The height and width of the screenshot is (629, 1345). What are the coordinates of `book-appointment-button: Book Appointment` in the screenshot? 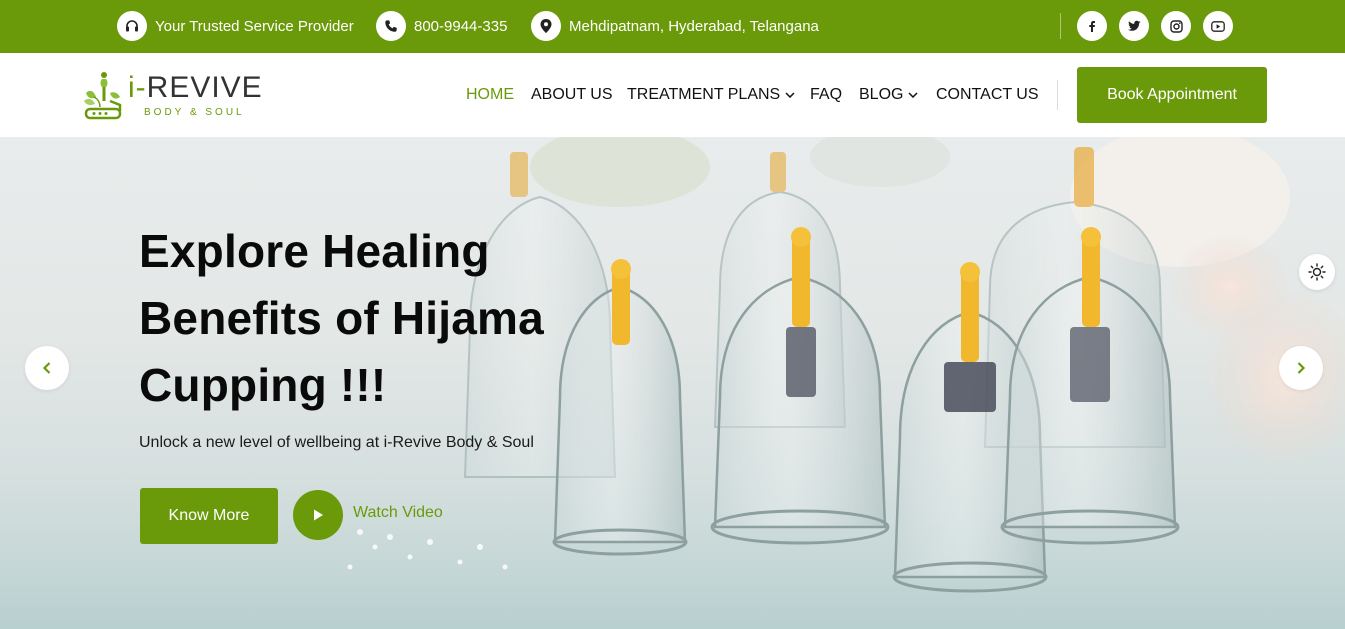 It's located at (1172, 95).